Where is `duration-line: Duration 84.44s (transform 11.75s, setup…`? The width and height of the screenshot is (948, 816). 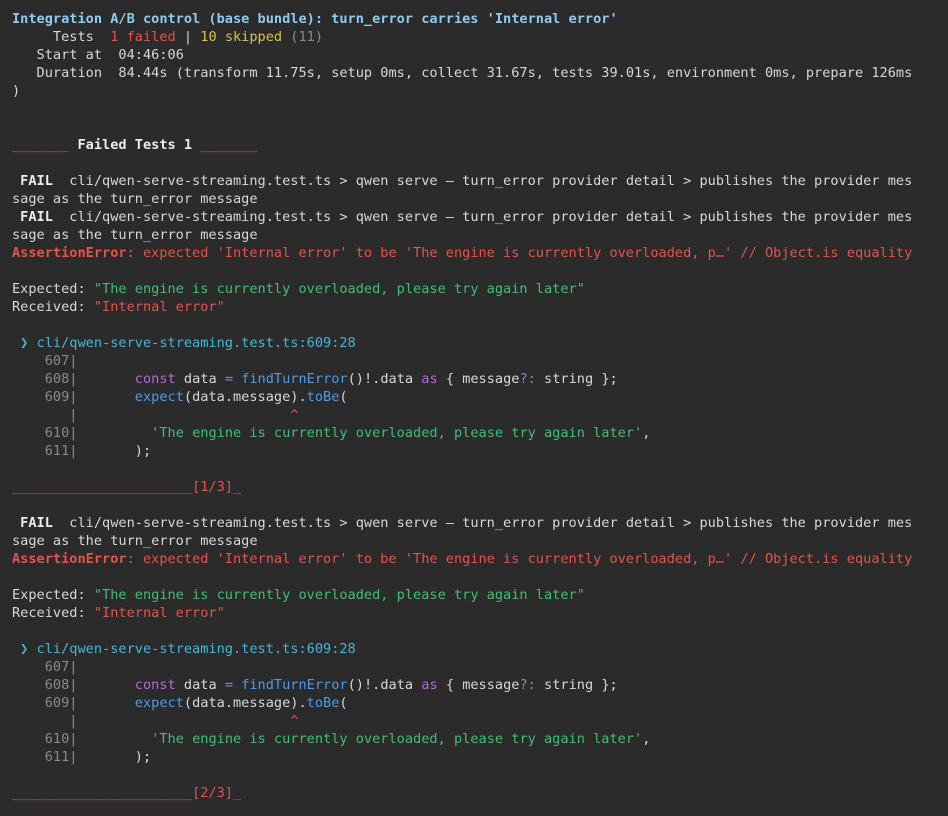
duration-line: Duration 84.44s (transform 11.75s, setup… is located at coordinates (480, 73).